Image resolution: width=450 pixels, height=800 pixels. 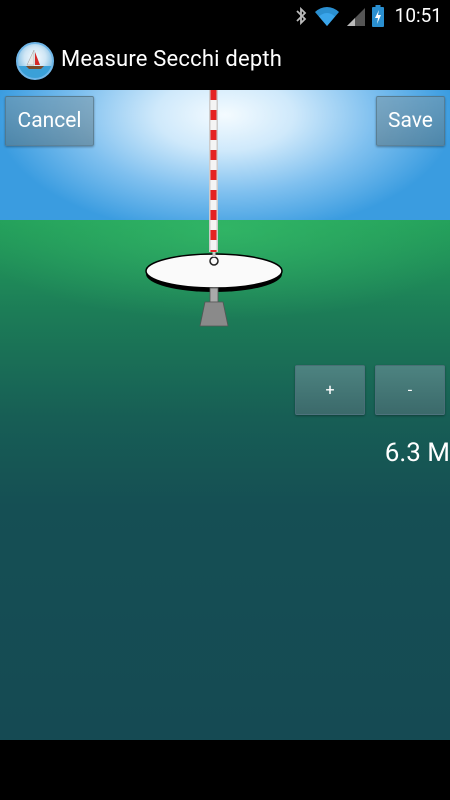 I want to click on secchi-disk, so click(x=214, y=272).